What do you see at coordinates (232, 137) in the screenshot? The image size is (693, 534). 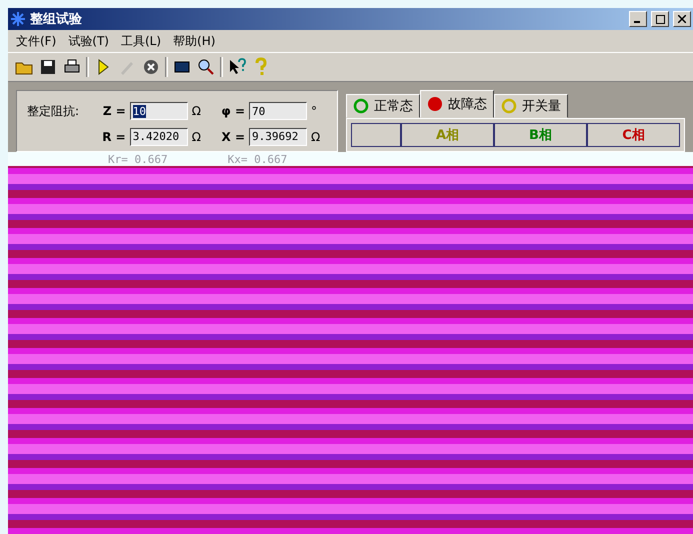 I see `field-label: X =` at bounding box center [232, 137].